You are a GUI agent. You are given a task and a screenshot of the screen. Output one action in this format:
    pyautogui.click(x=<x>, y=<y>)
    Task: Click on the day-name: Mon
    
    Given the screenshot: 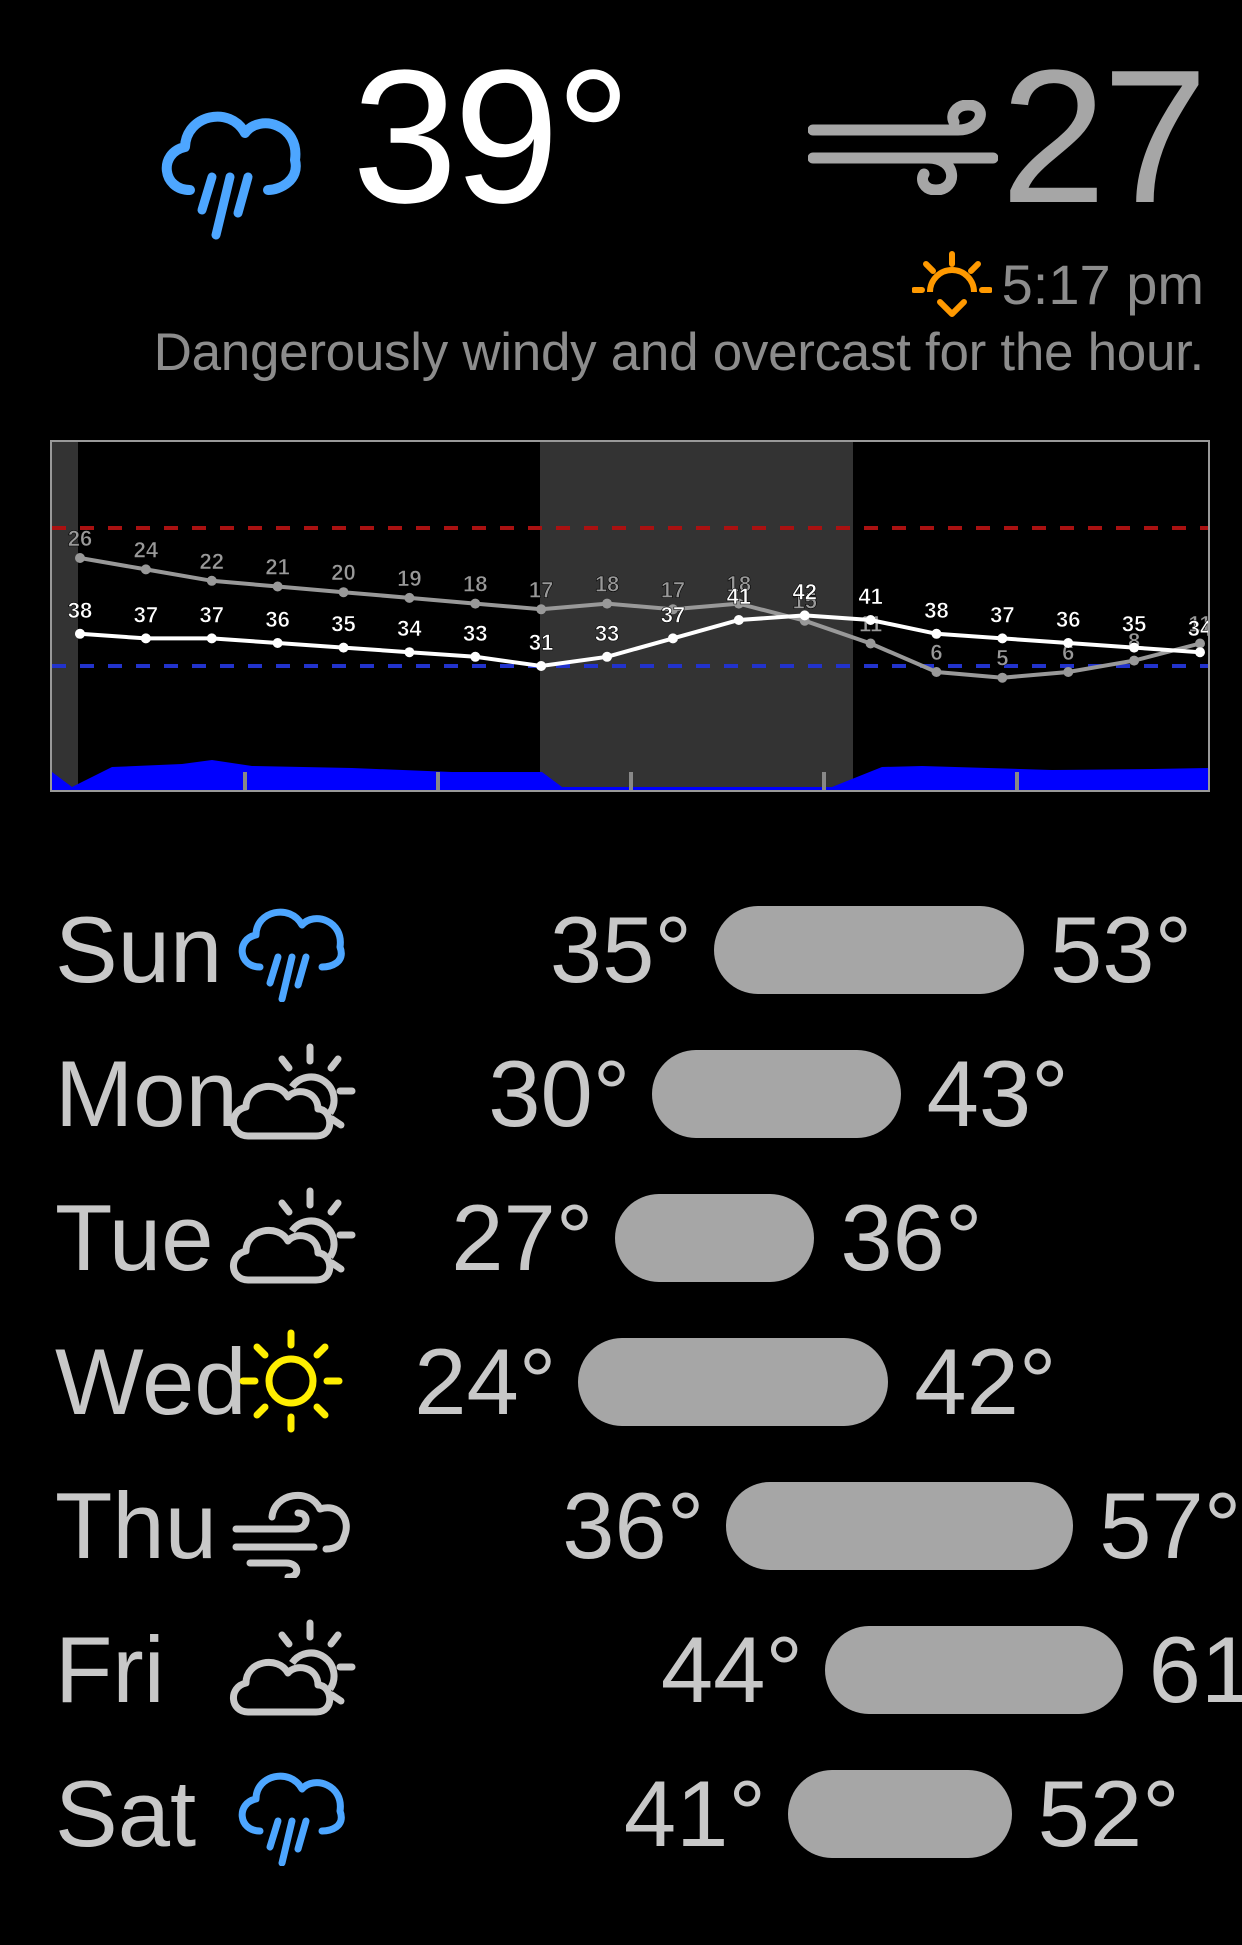 What is the action you would take?
    pyautogui.click(x=146, y=1093)
    